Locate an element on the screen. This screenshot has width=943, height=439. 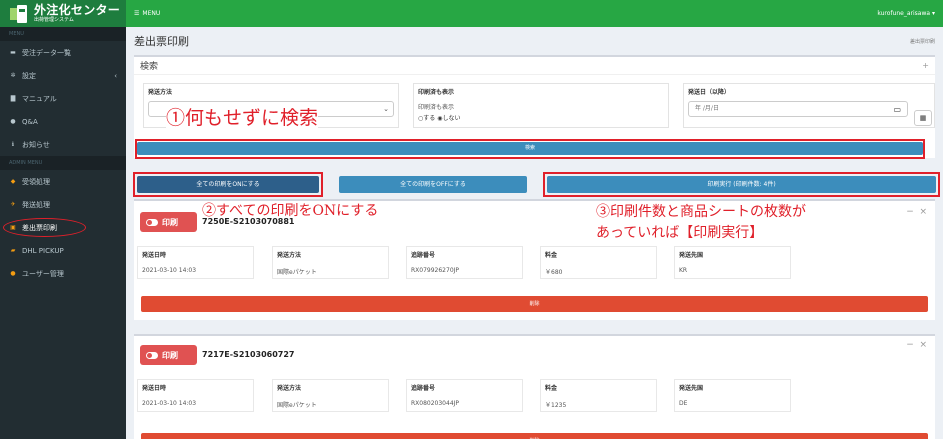
print-toggle-label: 印刷 is located at coordinates (170, 222).